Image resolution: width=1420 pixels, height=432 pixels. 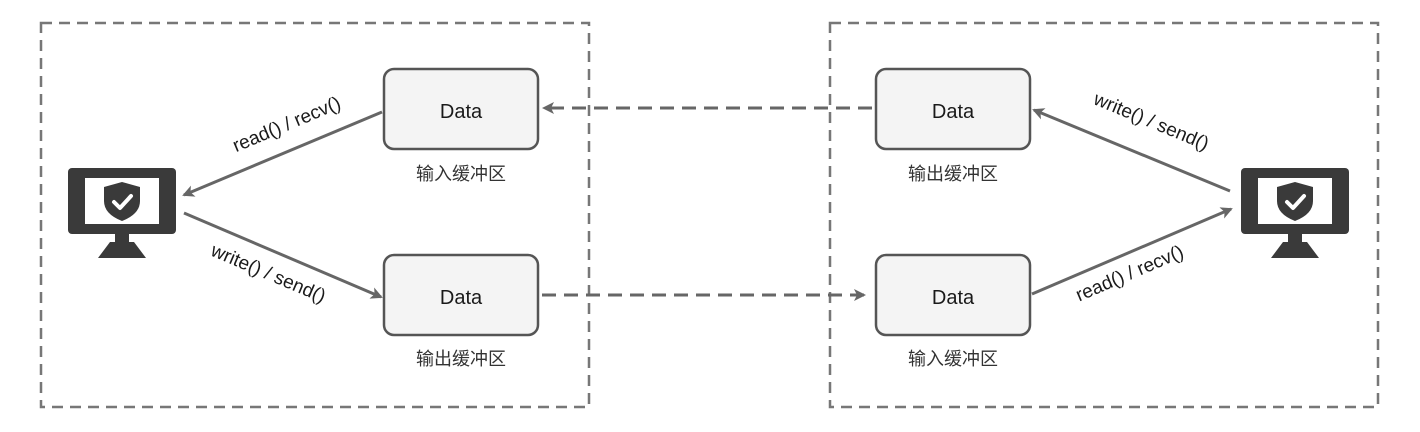 What do you see at coordinates (461, 126) in the screenshot?
I see `left-input-buffer: Data 输入缓冲区` at bounding box center [461, 126].